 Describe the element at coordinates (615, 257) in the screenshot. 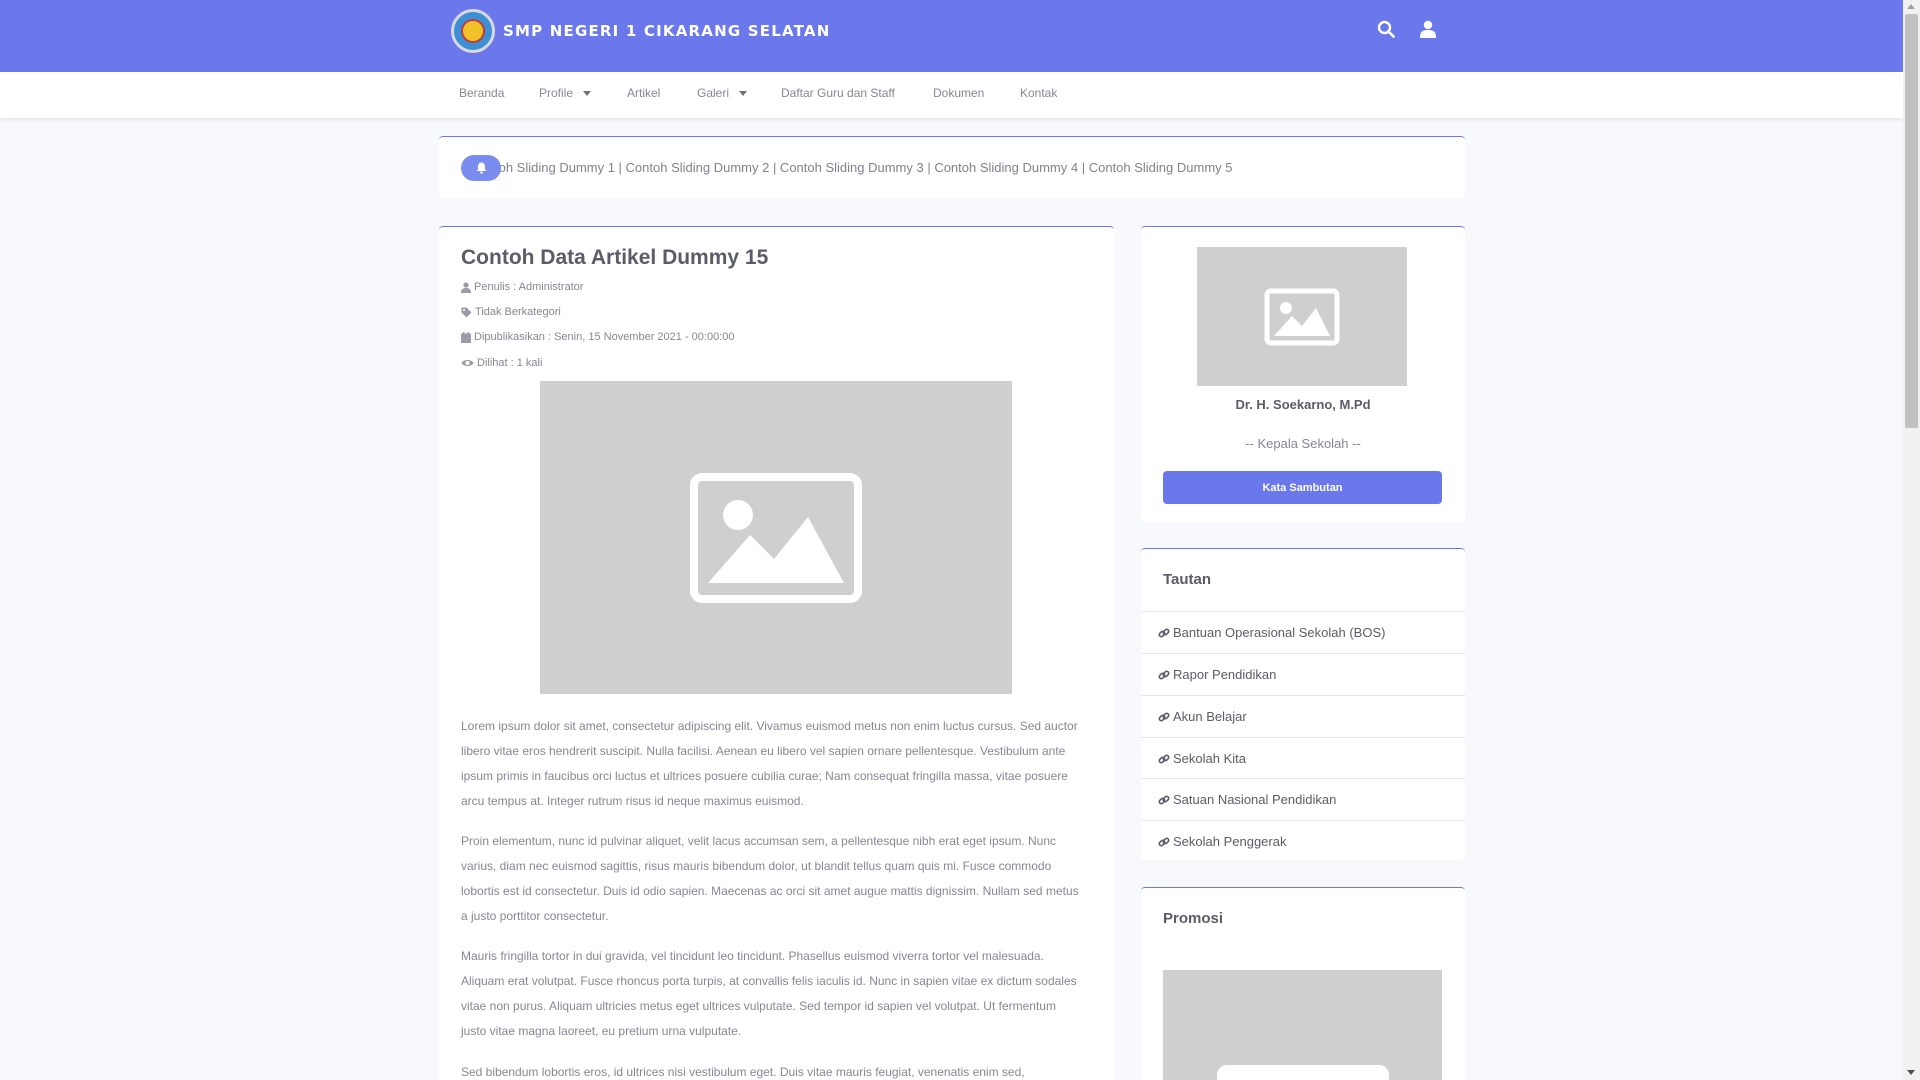

I see `article-title: Contoh Data Artikel Dummy 15` at that location.